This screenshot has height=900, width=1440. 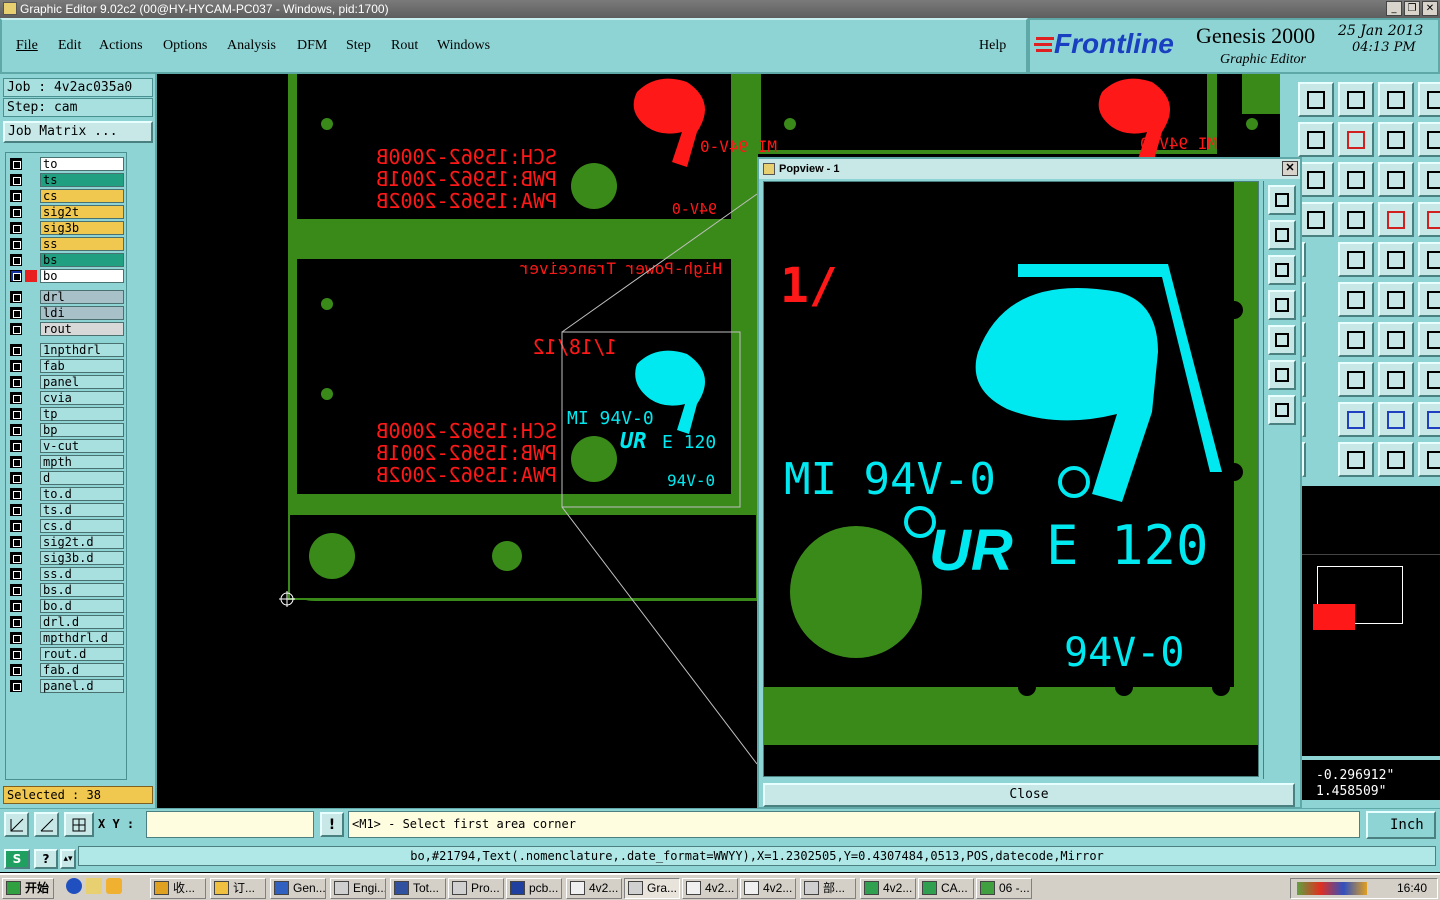 What do you see at coordinates (69, 46) in the screenshot?
I see `menu-edit: Edit` at bounding box center [69, 46].